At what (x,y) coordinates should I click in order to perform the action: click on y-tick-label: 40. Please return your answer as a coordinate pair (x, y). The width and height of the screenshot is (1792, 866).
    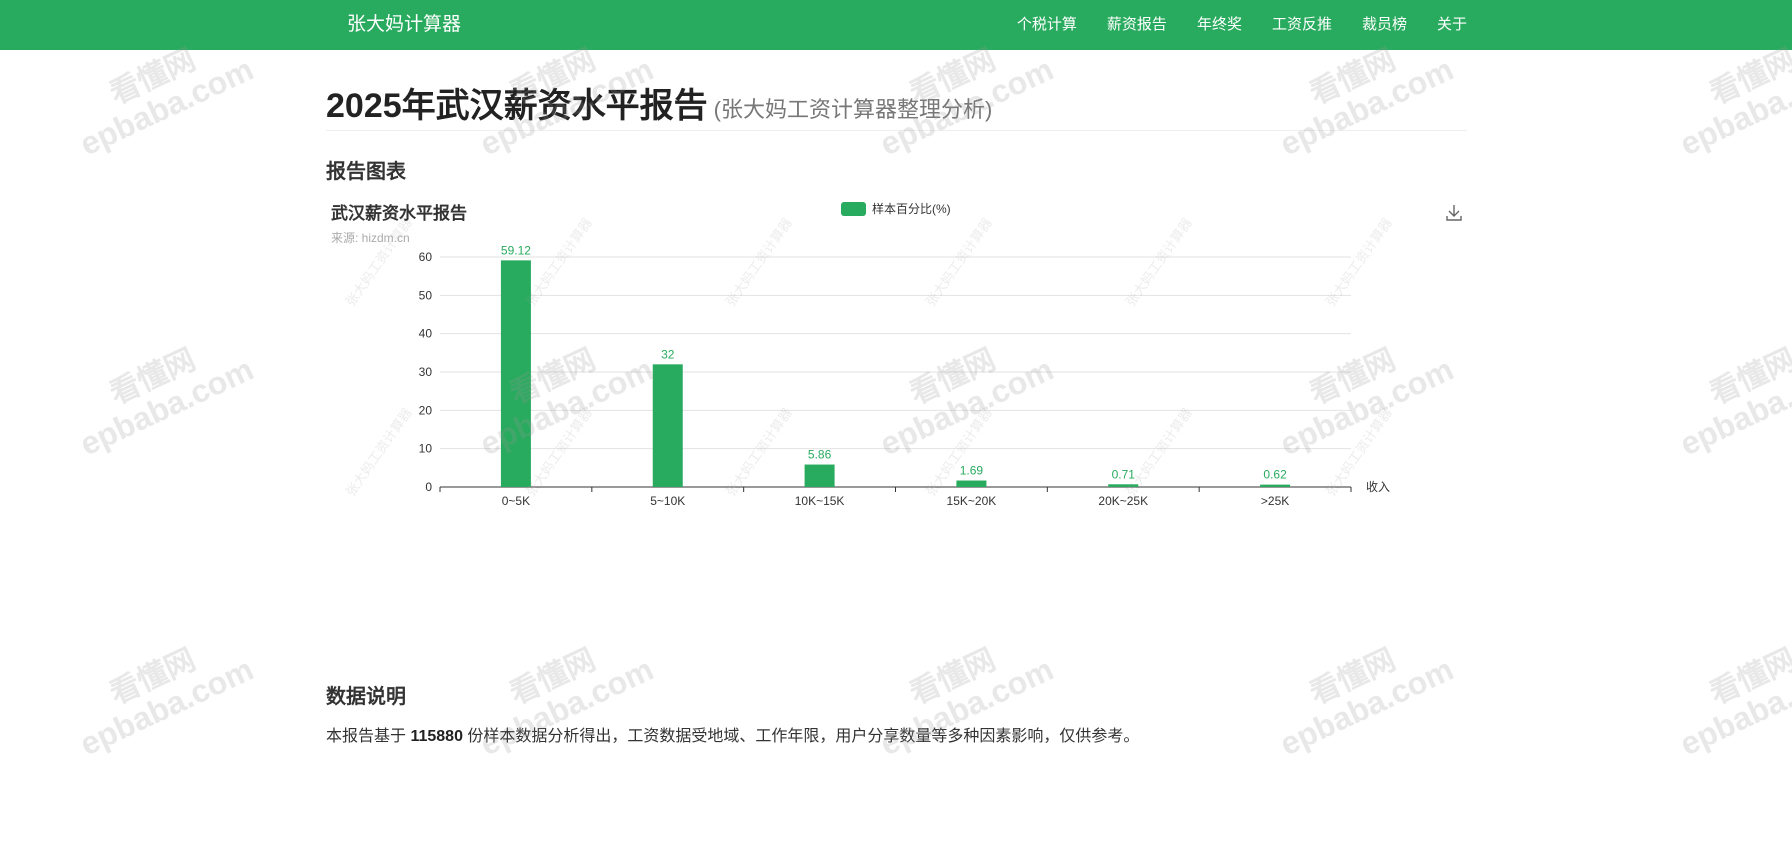
    Looking at the image, I should click on (426, 334).